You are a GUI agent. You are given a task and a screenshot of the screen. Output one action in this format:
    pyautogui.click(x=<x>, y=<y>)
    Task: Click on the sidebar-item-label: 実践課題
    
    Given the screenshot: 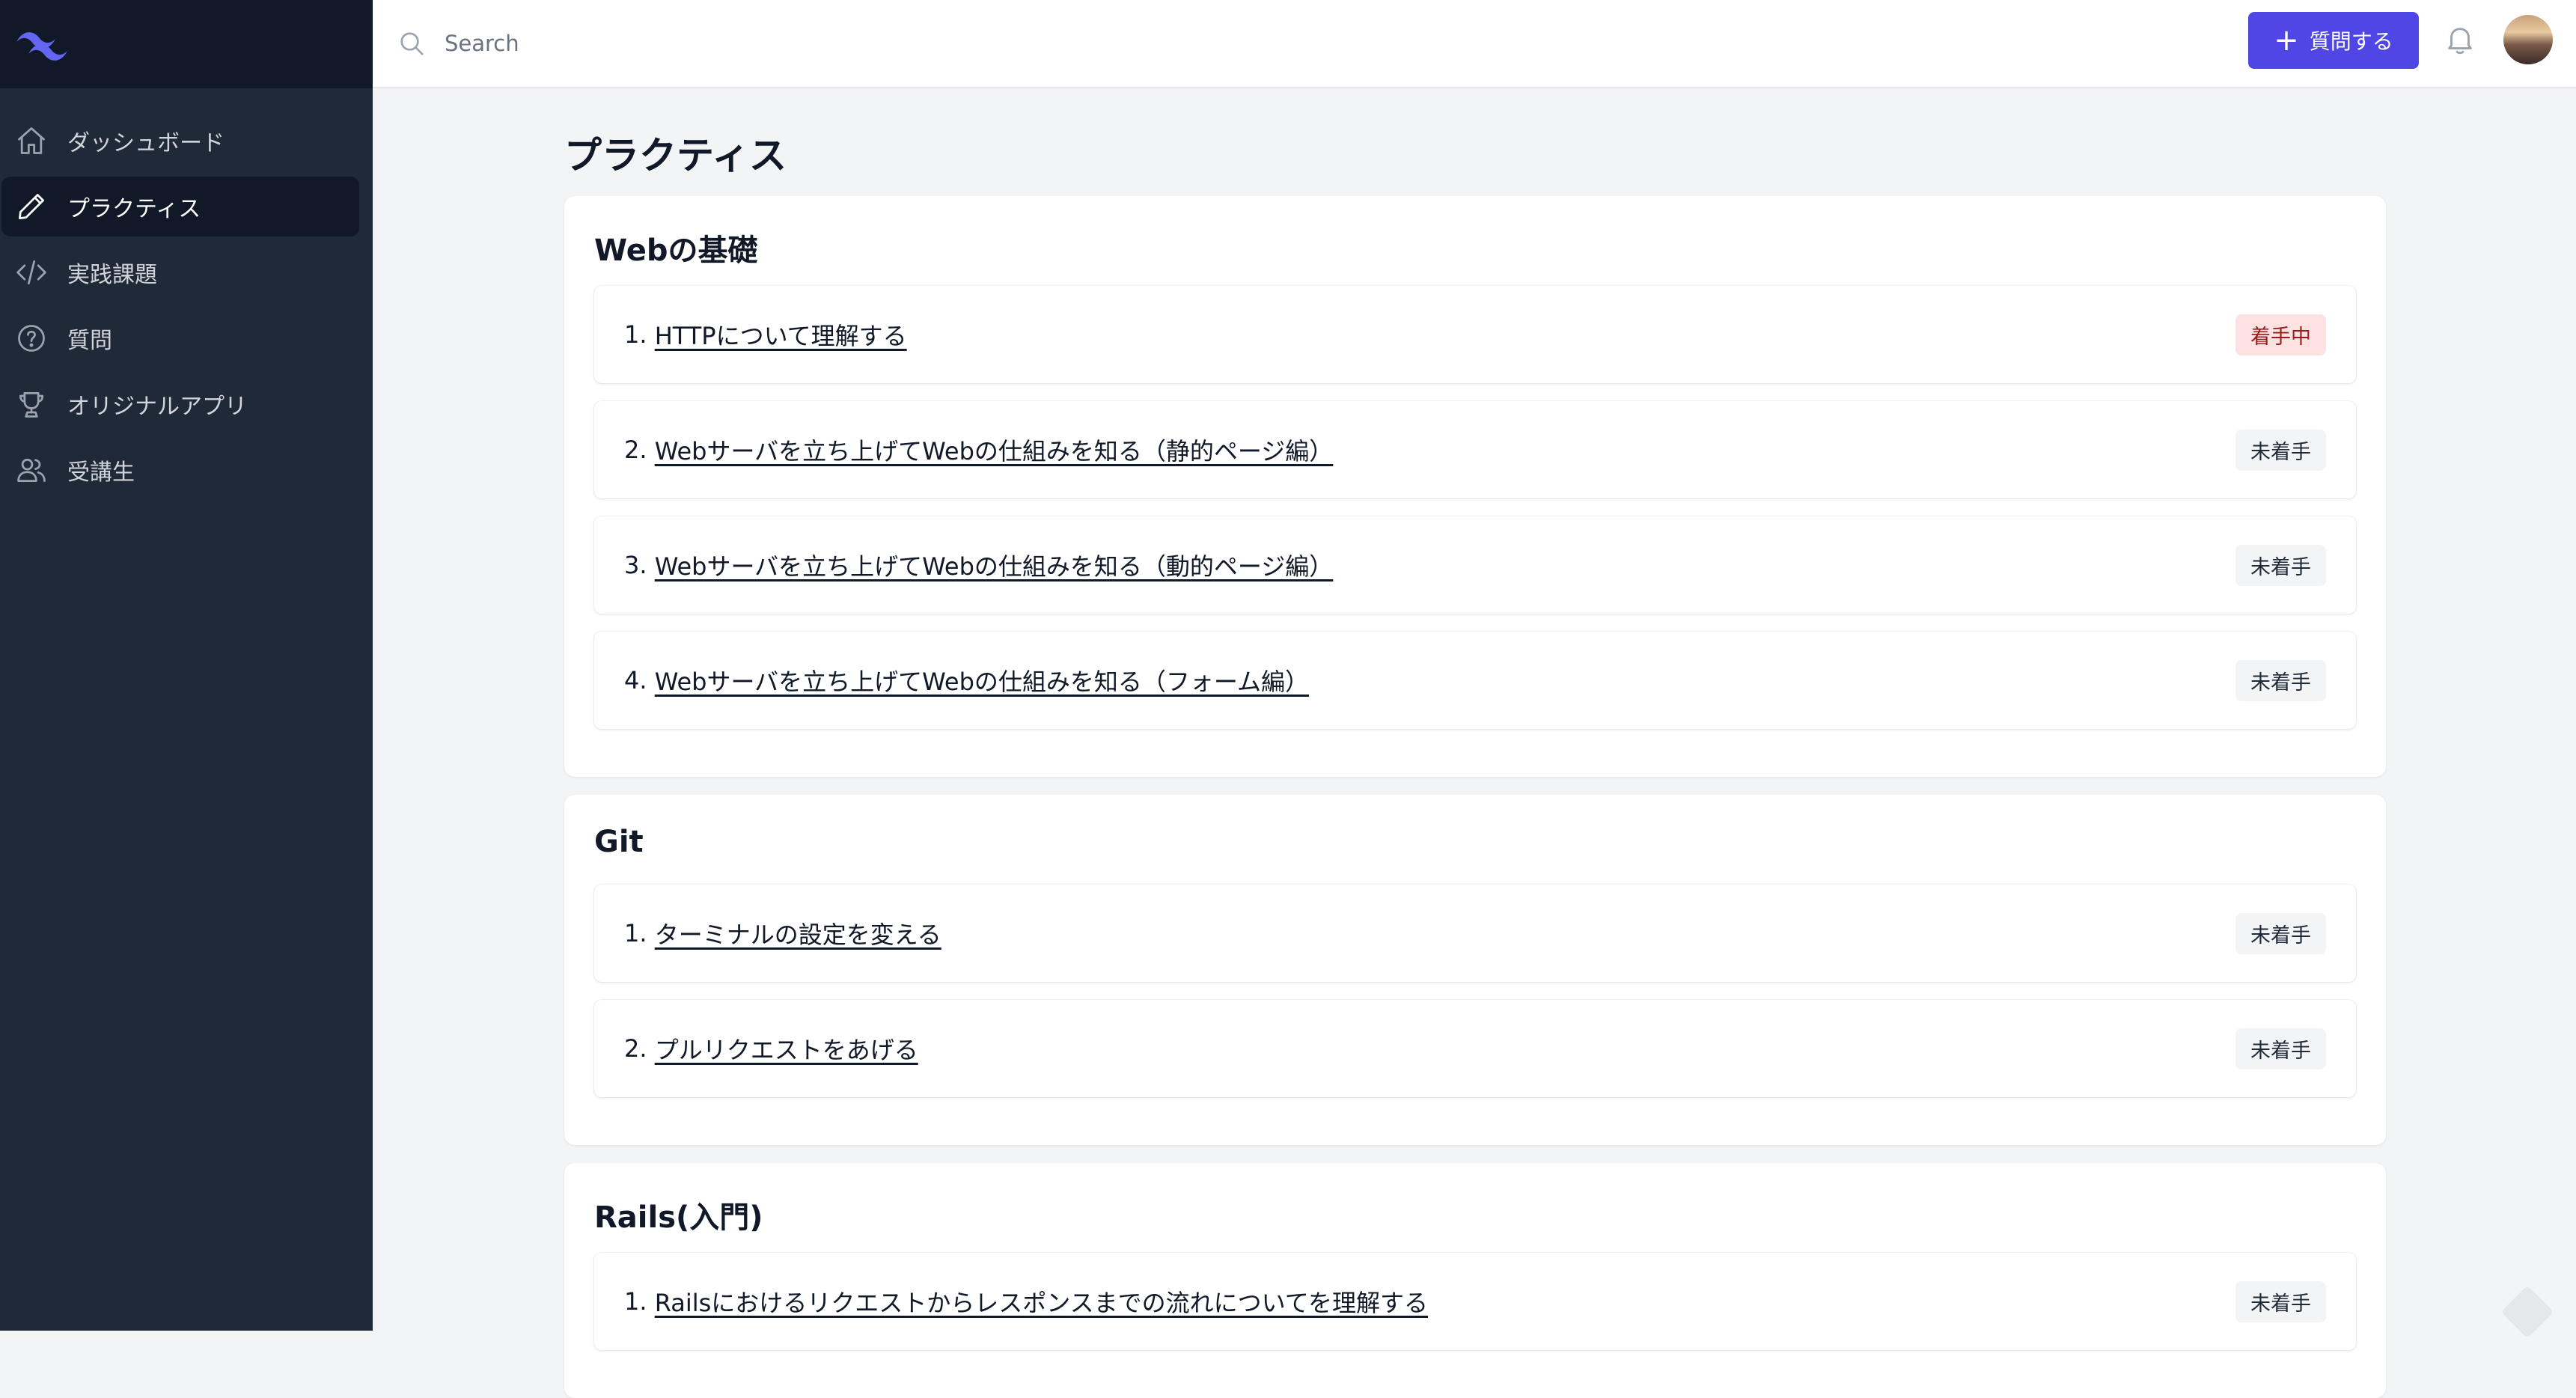 What is the action you would take?
    pyautogui.click(x=112, y=275)
    